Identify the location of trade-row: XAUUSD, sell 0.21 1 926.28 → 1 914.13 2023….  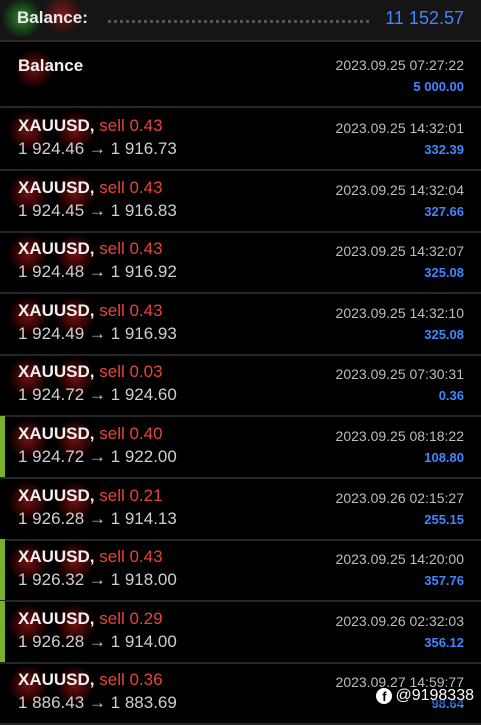
(240, 509).